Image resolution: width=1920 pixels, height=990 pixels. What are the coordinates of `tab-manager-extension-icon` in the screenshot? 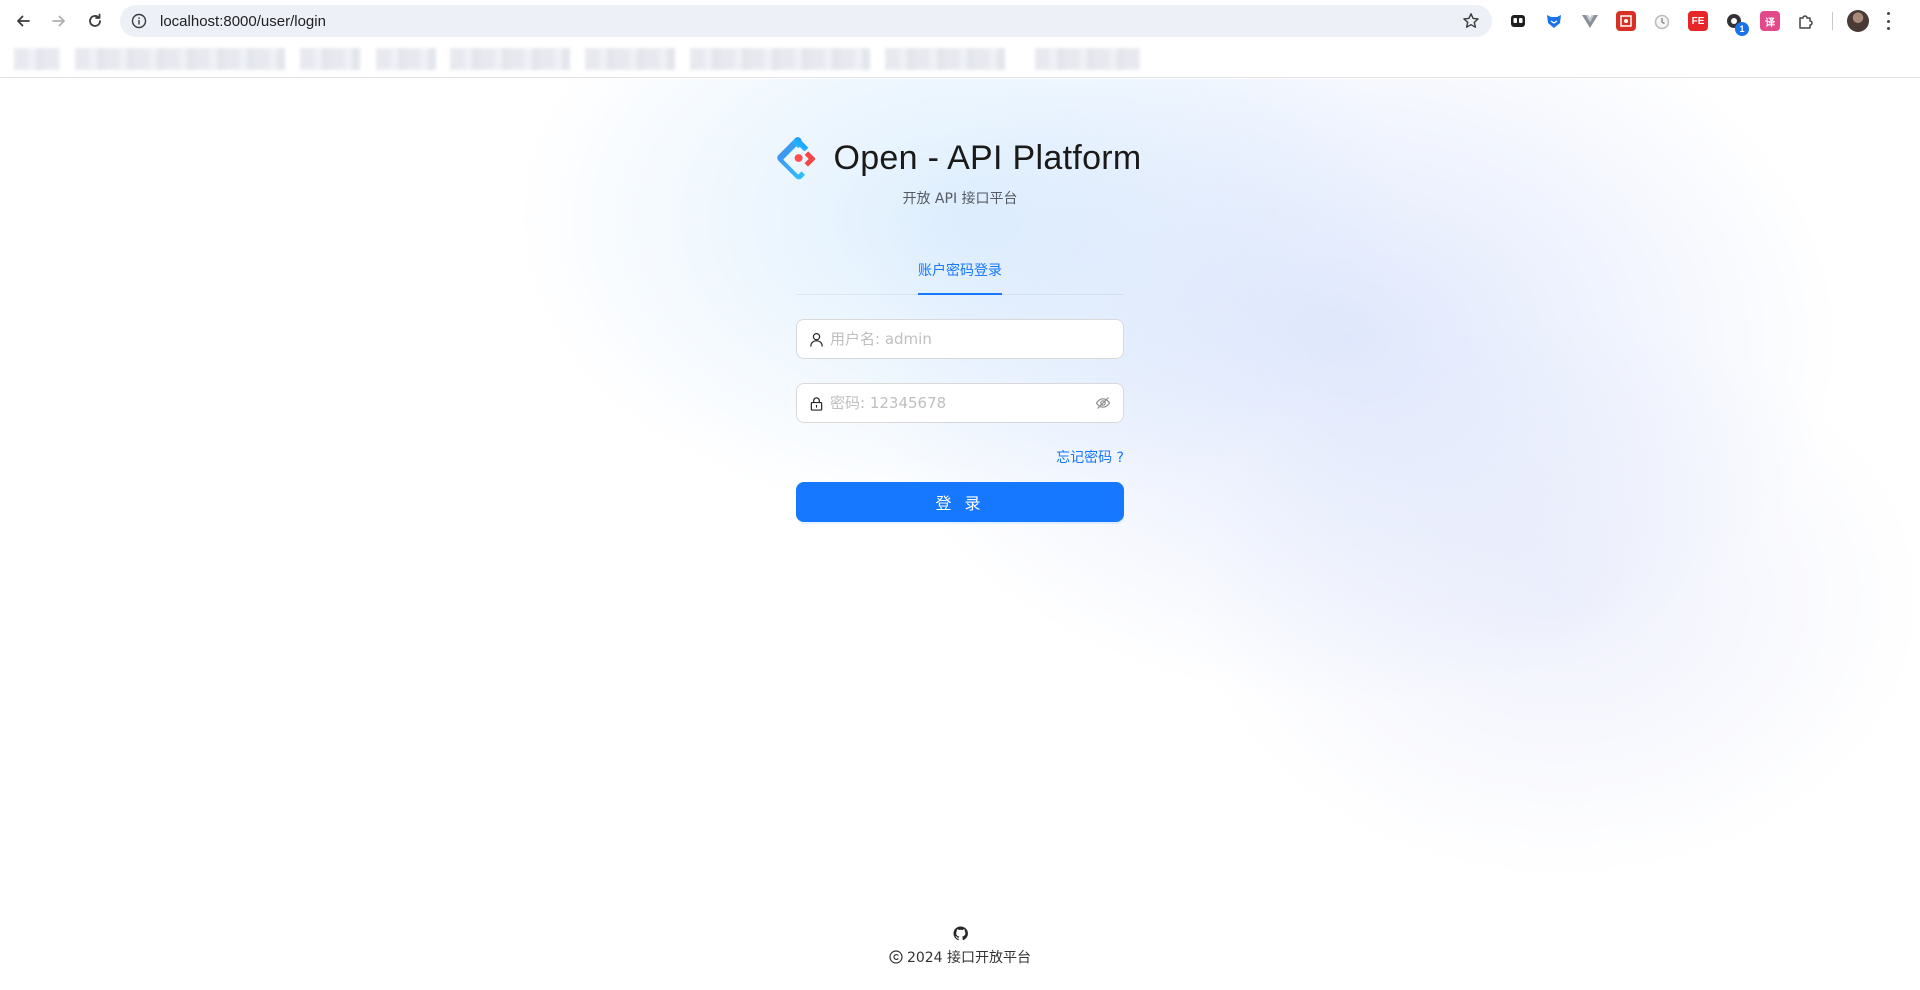 It's located at (1518, 21).